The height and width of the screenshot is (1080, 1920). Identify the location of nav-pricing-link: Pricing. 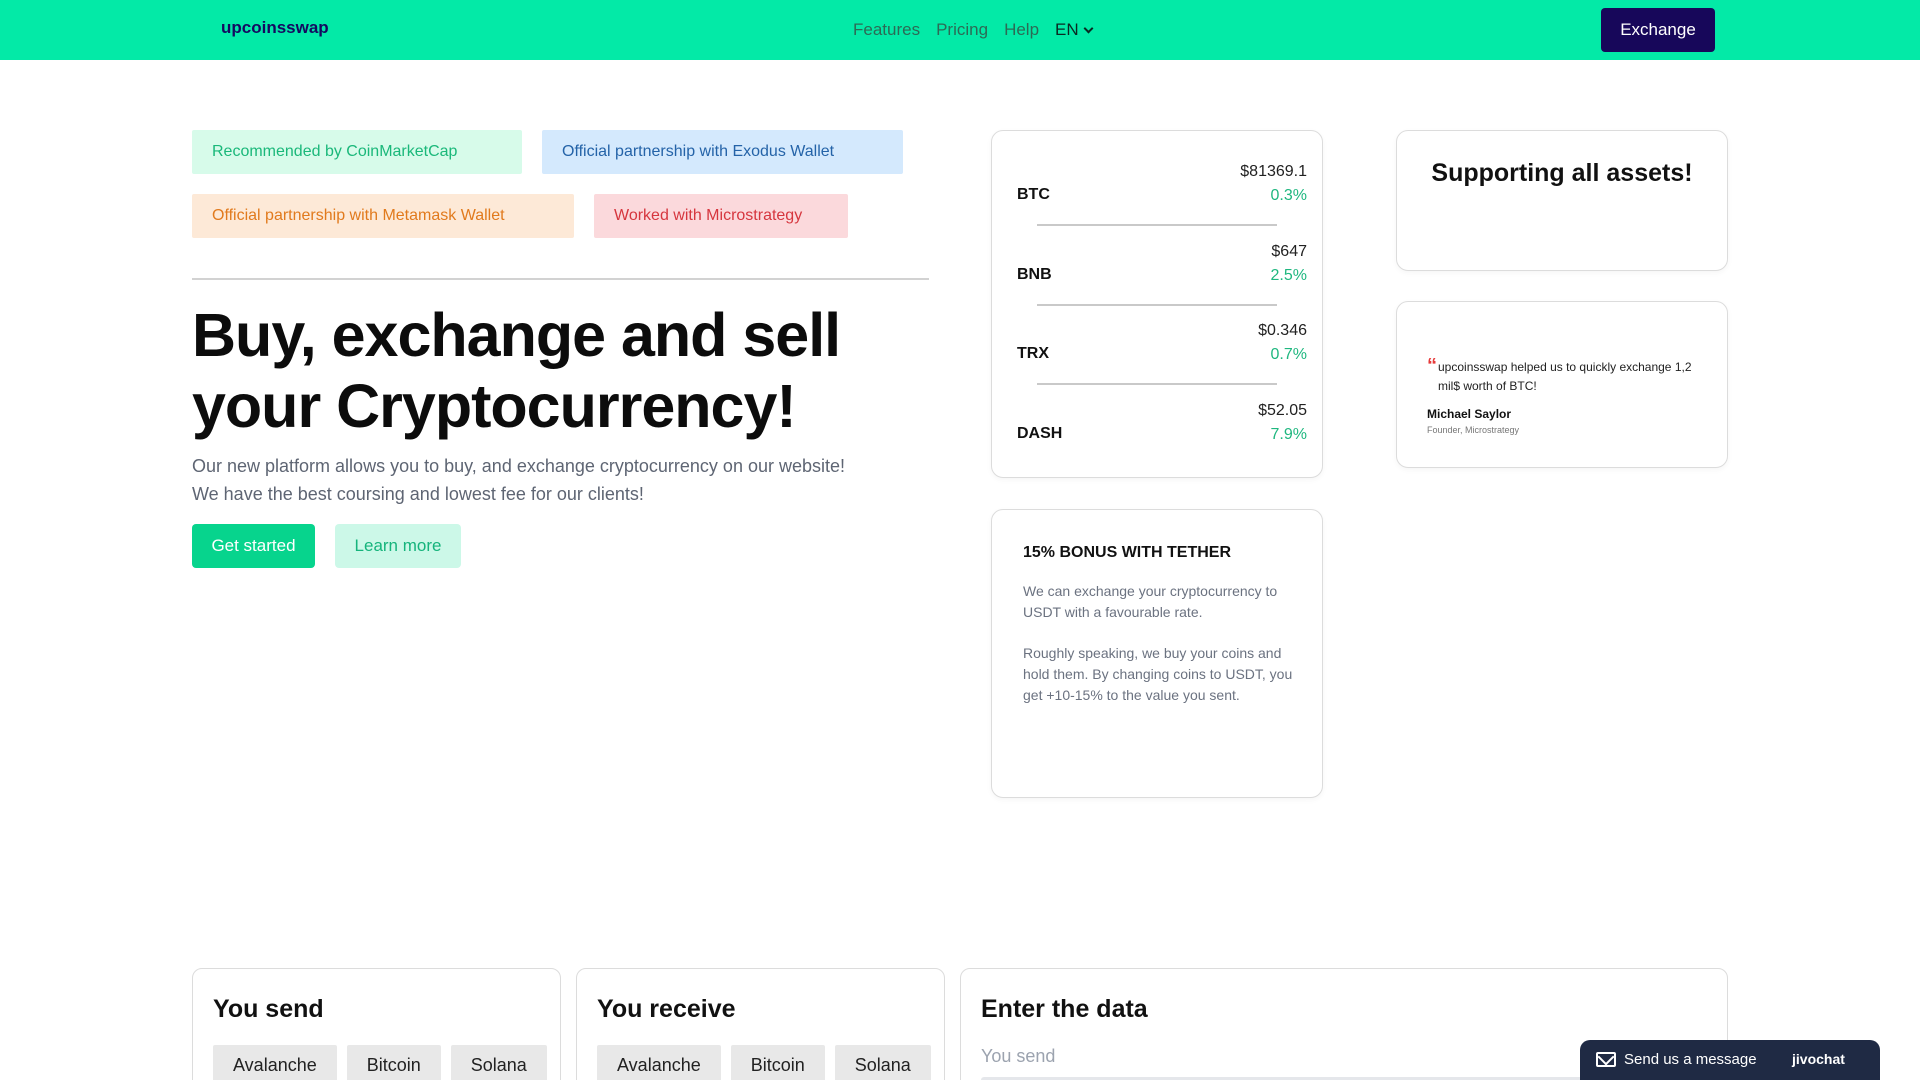
(962, 30).